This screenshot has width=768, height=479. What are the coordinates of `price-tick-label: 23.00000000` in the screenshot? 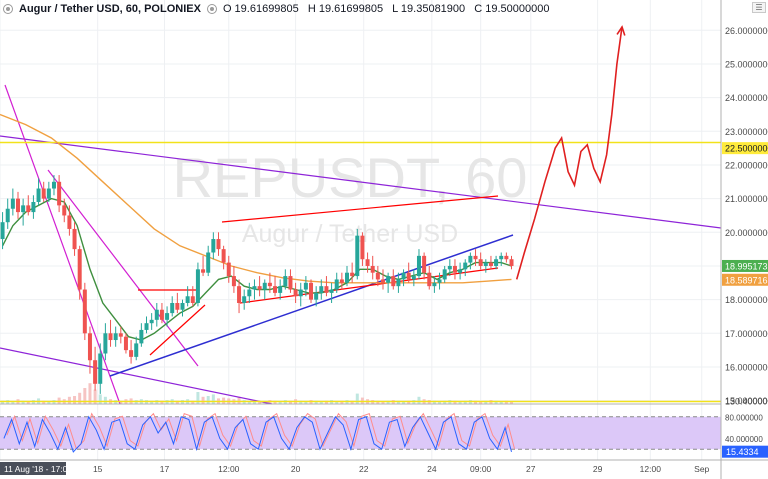 It's located at (746, 132).